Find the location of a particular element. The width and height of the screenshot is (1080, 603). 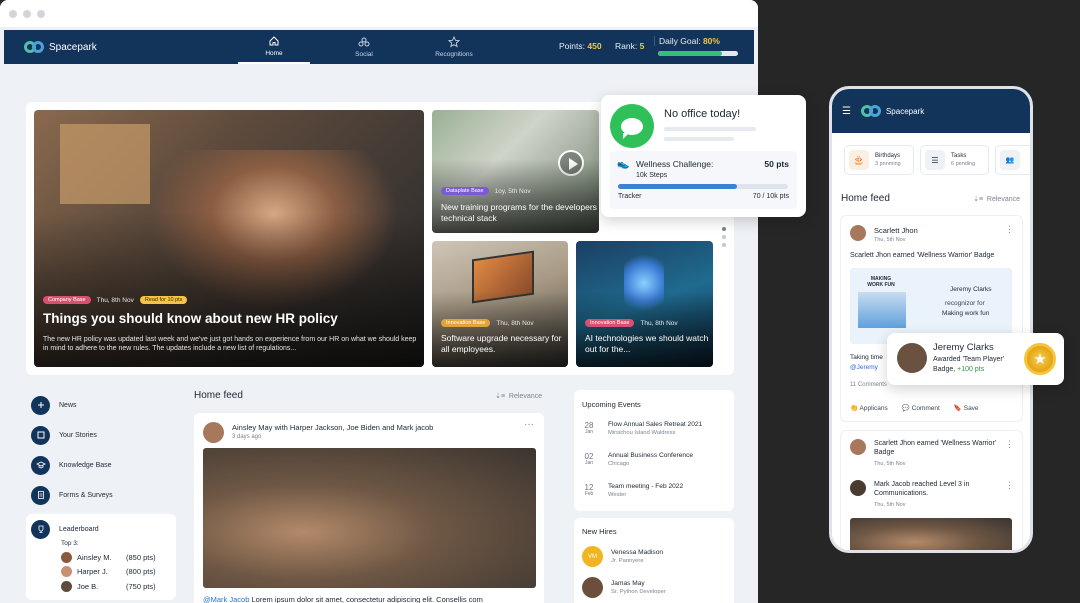

applaud-button: 👏 Applicans is located at coordinates (869, 408).